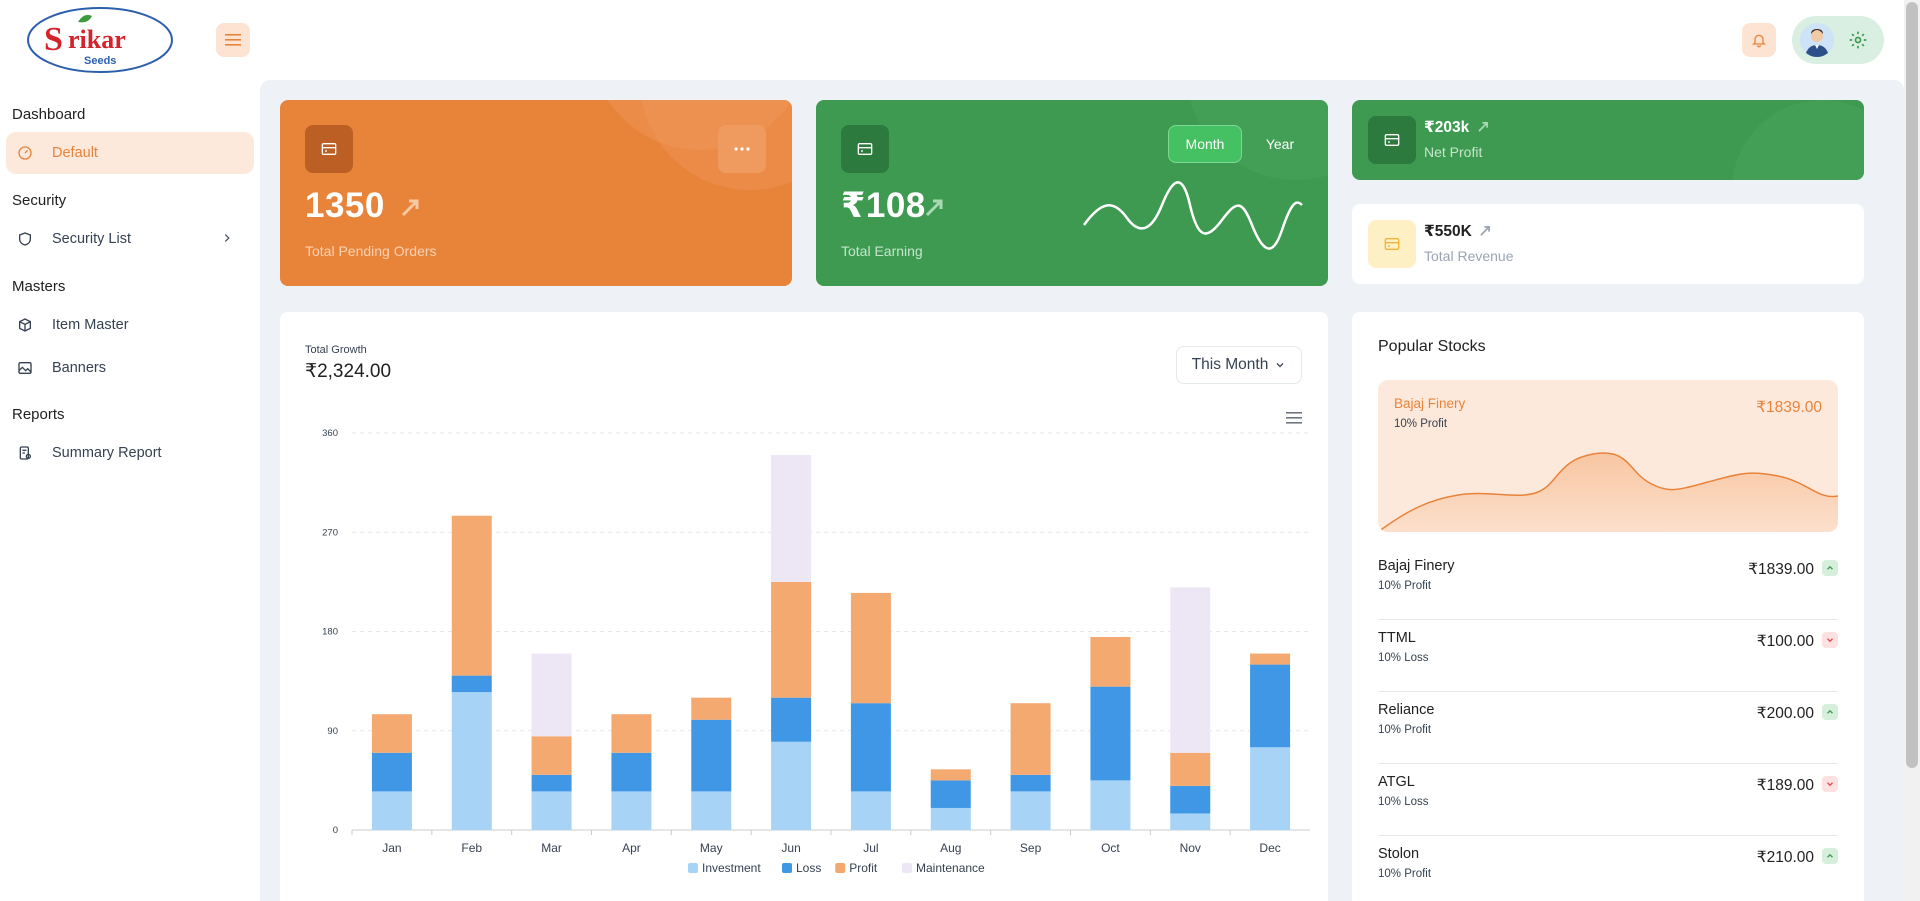 Image resolution: width=1920 pixels, height=901 pixels. What do you see at coordinates (631, 848) in the screenshot?
I see `x-tick-label: Apr` at bounding box center [631, 848].